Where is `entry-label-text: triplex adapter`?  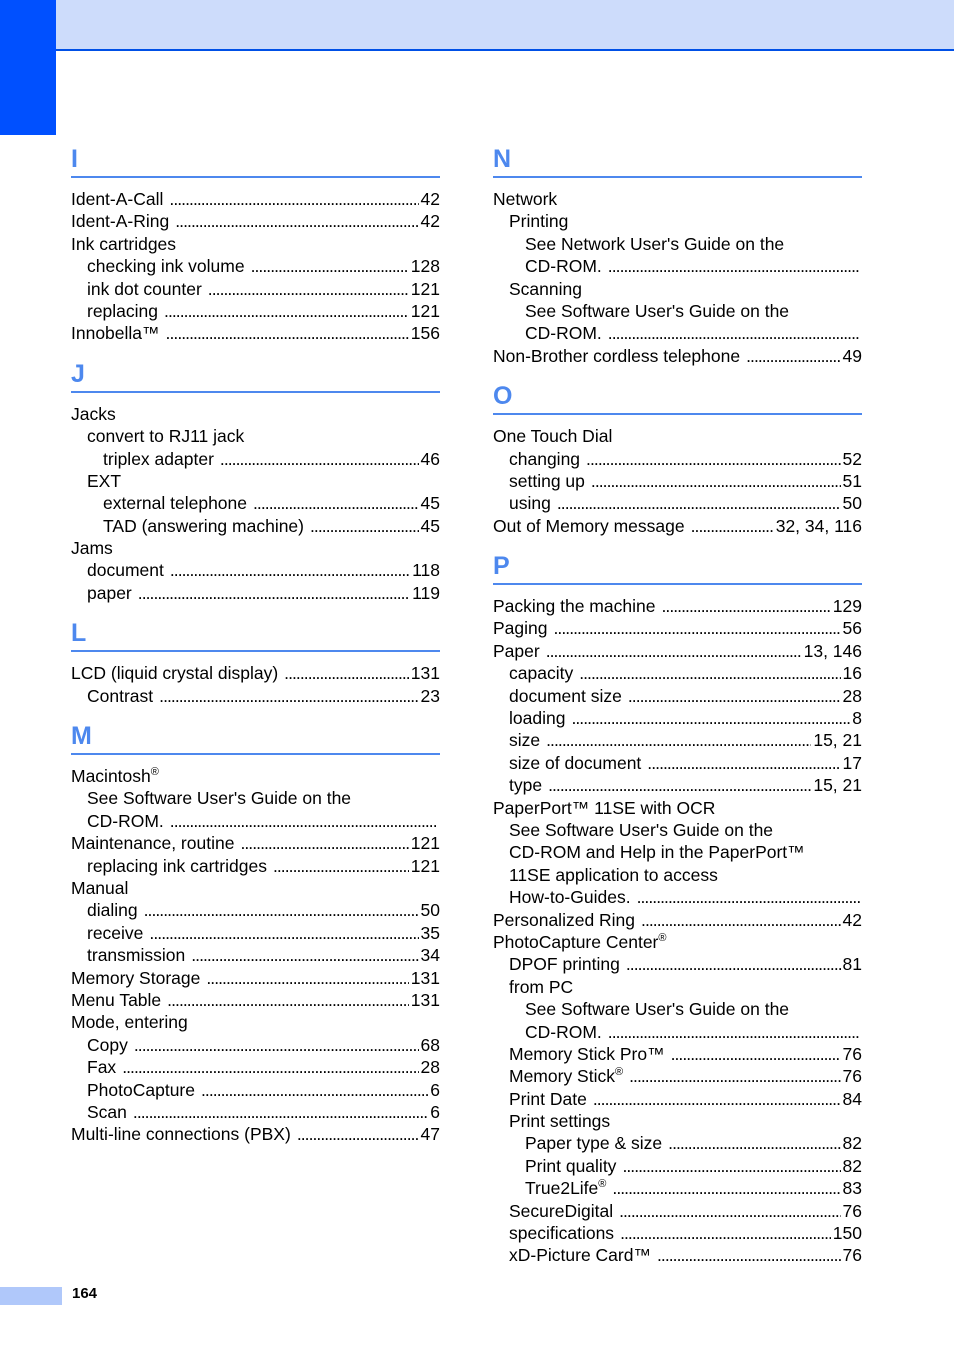
entry-label-text: triplex adapter is located at coordinates (158, 458).